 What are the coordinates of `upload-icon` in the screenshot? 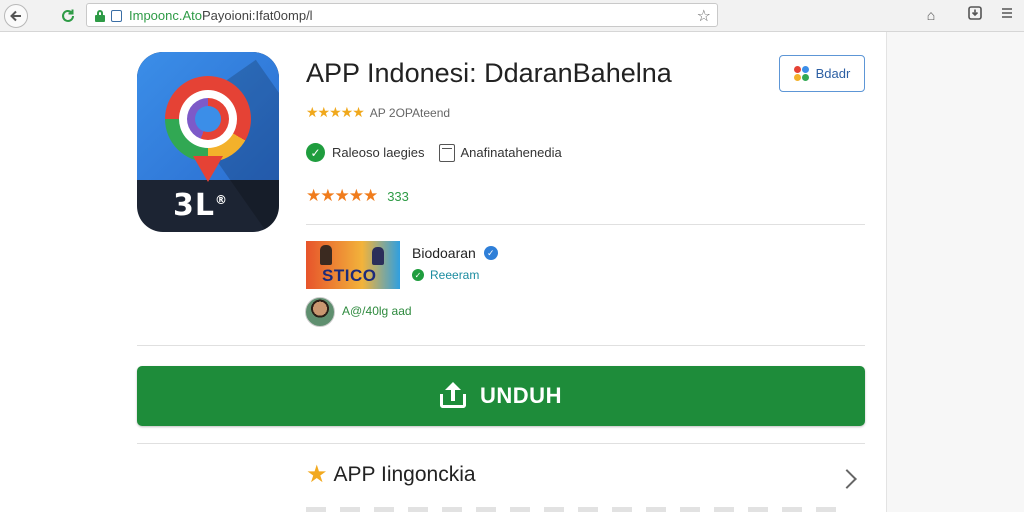 It's located at (453, 395).